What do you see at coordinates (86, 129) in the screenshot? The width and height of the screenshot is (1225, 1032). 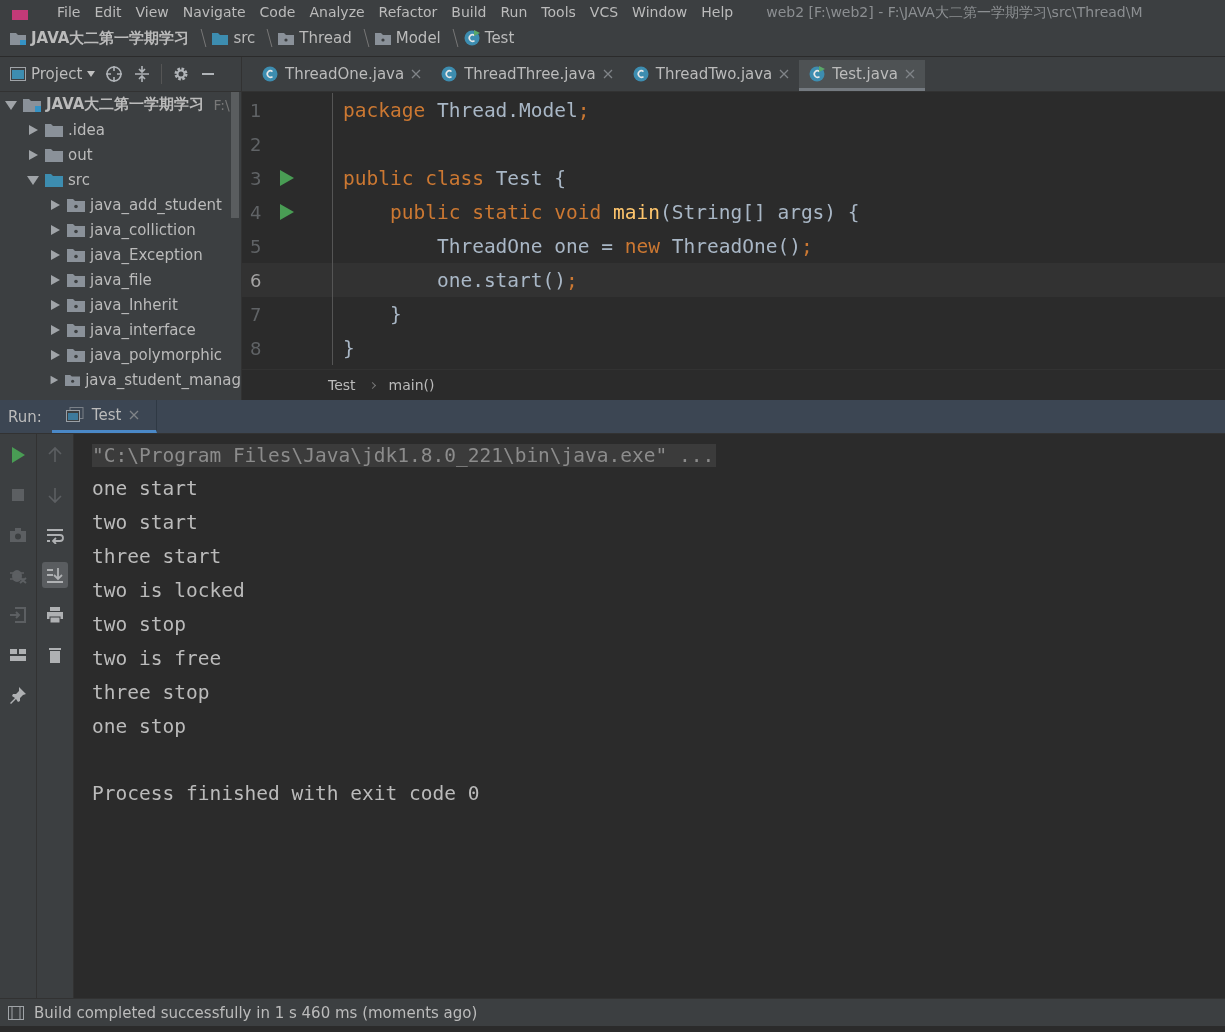 I see `tree-item: .idea` at bounding box center [86, 129].